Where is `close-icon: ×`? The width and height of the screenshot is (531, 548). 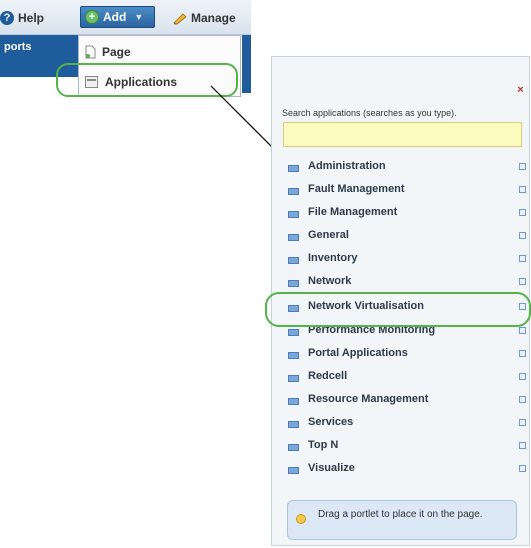 close-icon: × is located at coordinates (520, 90).